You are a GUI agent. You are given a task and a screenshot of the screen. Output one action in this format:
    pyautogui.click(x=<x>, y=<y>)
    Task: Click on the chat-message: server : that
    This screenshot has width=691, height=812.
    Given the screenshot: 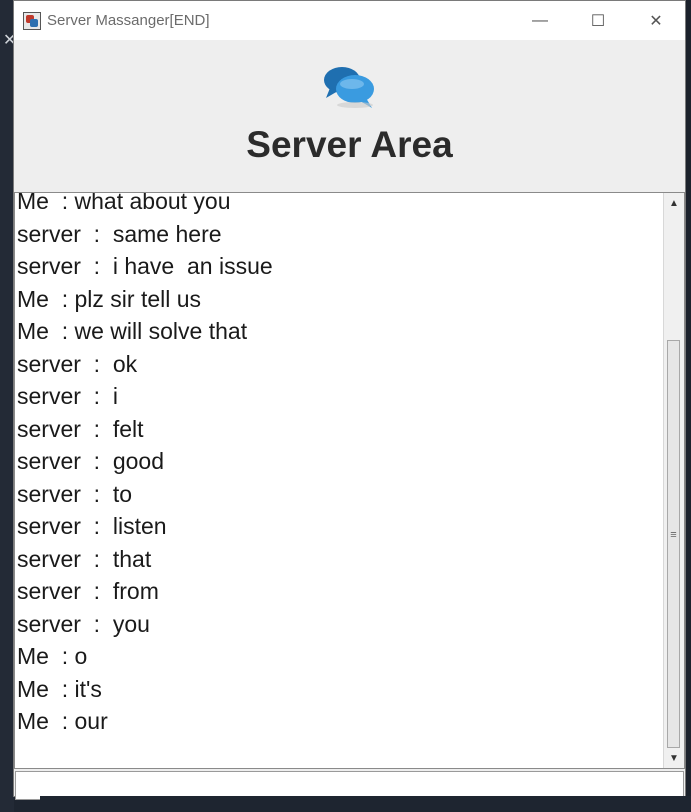 What is the action you would take?
    pyautogui.click(x=84, y=558)
    